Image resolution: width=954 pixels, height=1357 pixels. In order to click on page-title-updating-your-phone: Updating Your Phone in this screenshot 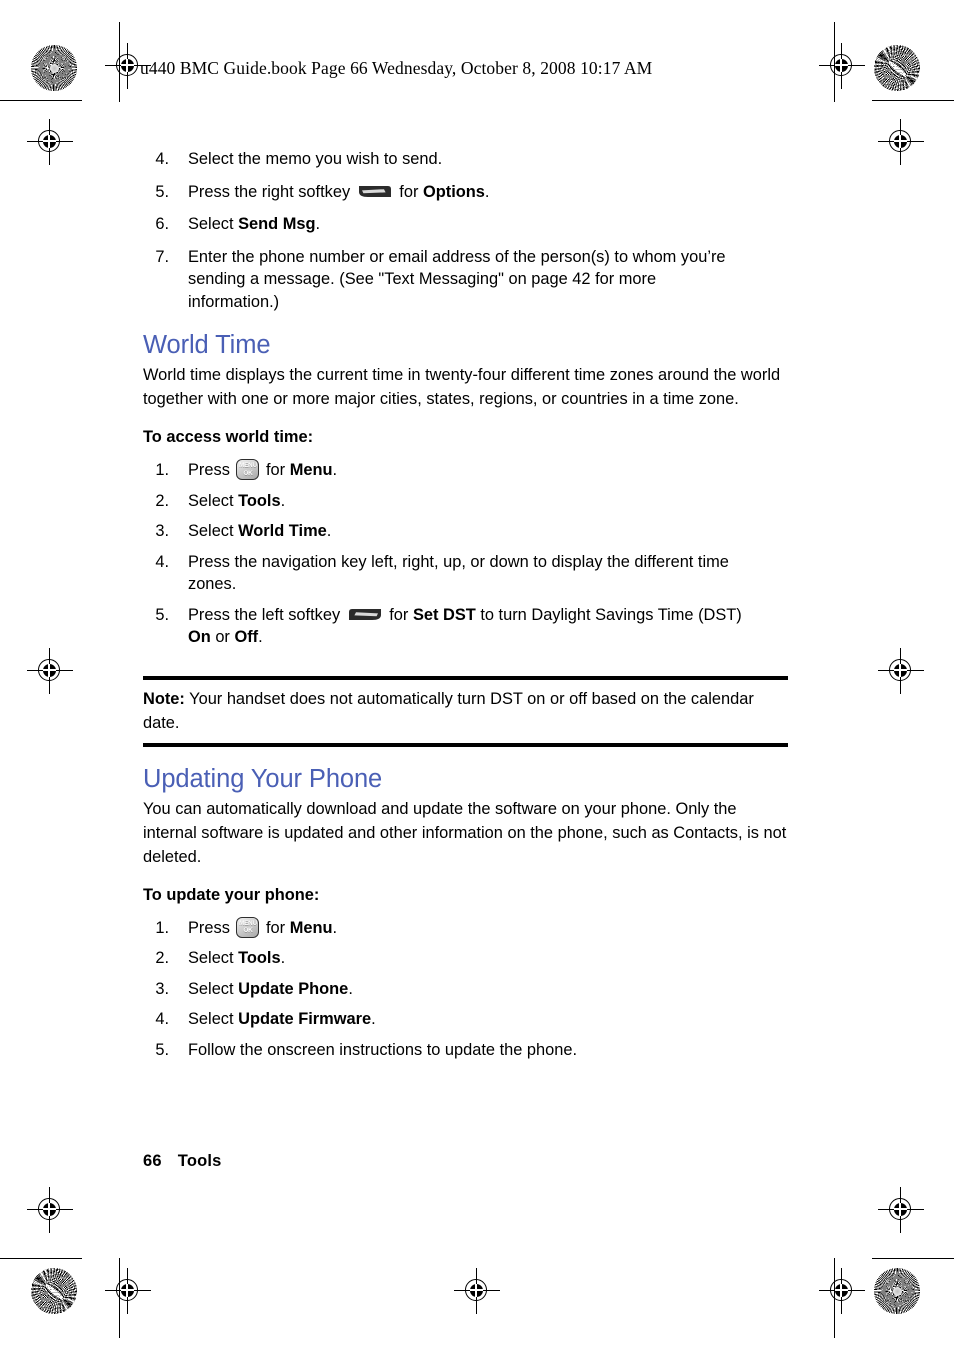, I will do `click(263, 778)`.